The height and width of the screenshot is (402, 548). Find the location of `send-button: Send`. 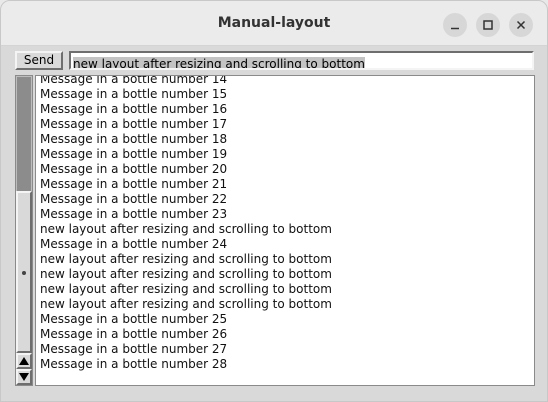

send-button: Send is located at coordinates (39, 60).